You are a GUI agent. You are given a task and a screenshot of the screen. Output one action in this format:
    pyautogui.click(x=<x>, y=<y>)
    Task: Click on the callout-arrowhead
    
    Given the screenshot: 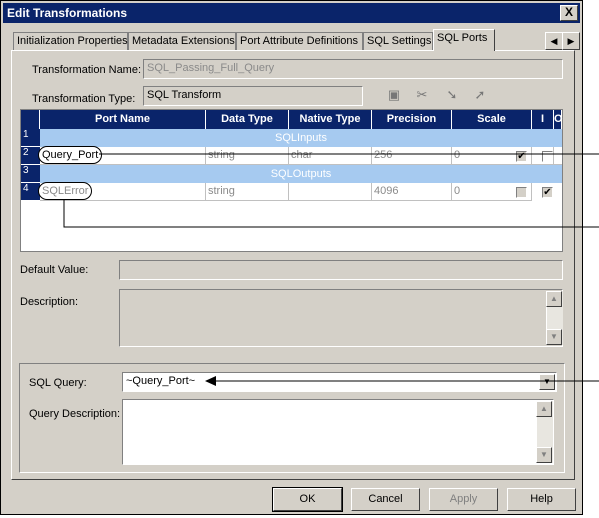 What is the action you would take?
    pyautogui.click(x=210, y=381)
    